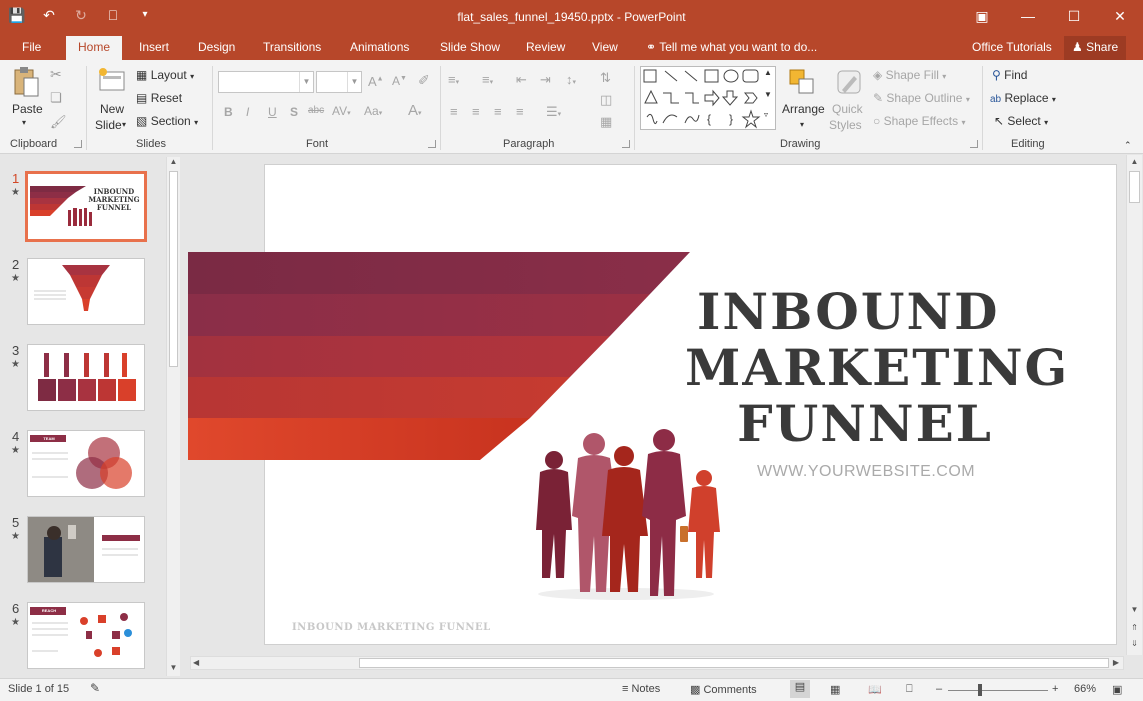 This screenshot has height=701, width=1143. I want to click on tab-transitions: Transitions, so click(292, 47).